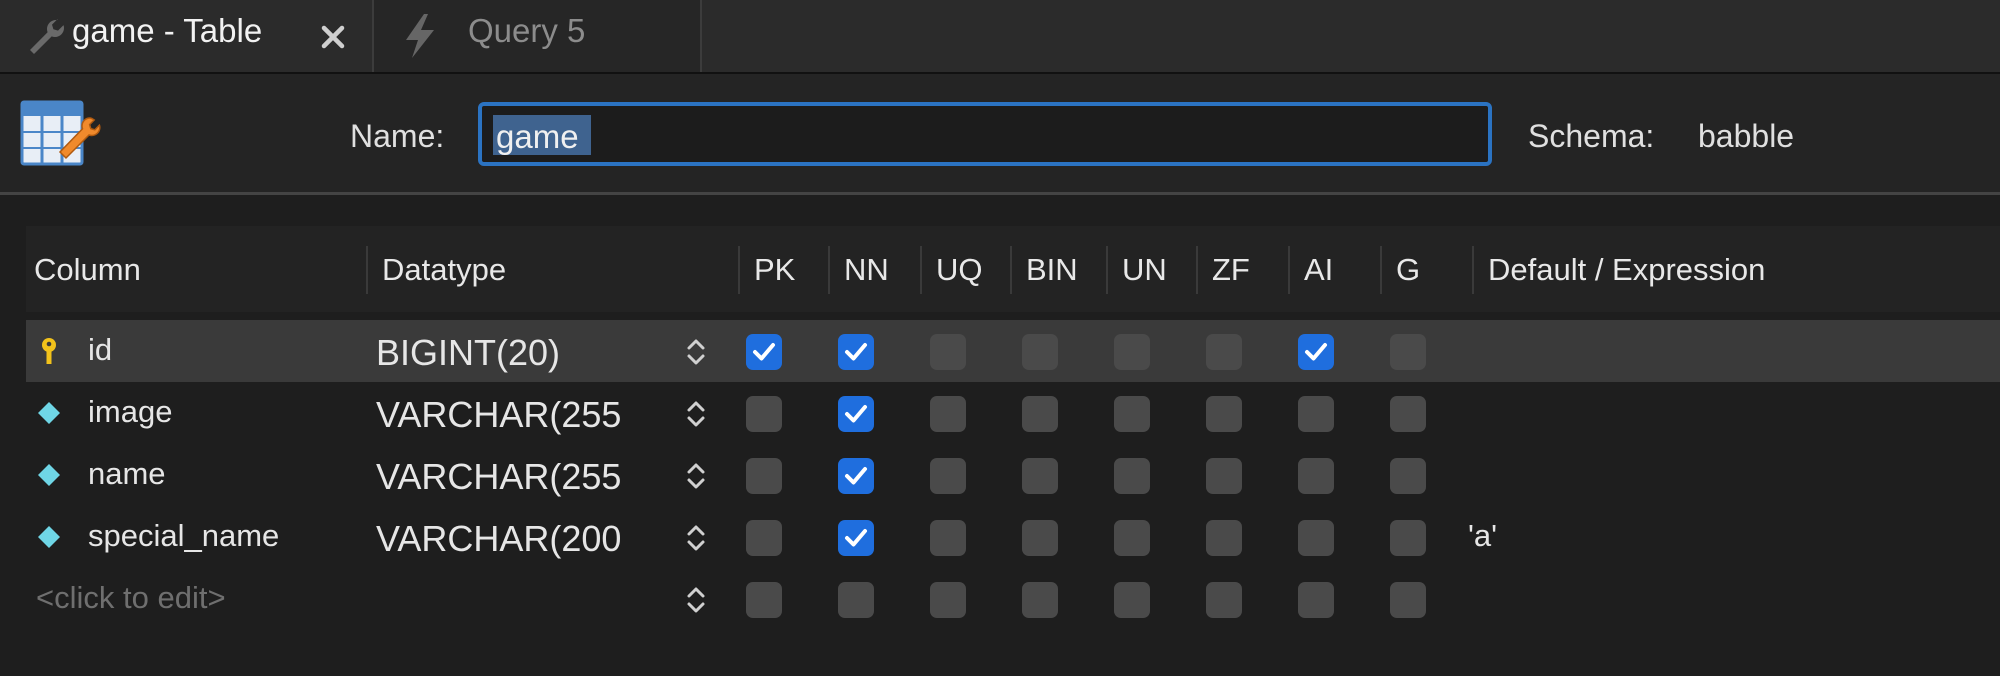 The image size is (2000, 676). I want to click on tab-label: Query 5, so click(527, 30).